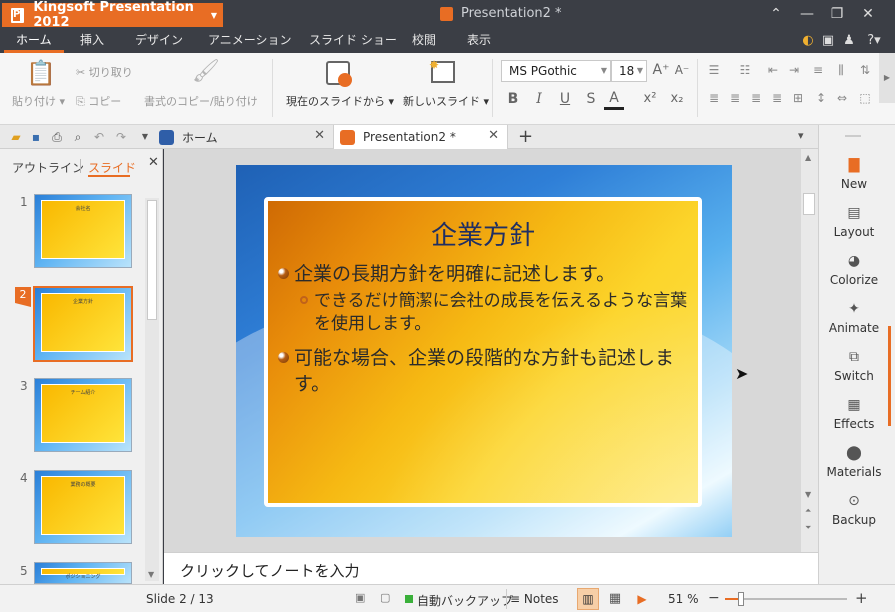  What do you see at coordinates (34, 41) in the screenshot?
I see `menu-home: ホーム` at bounding box center [34, 41].